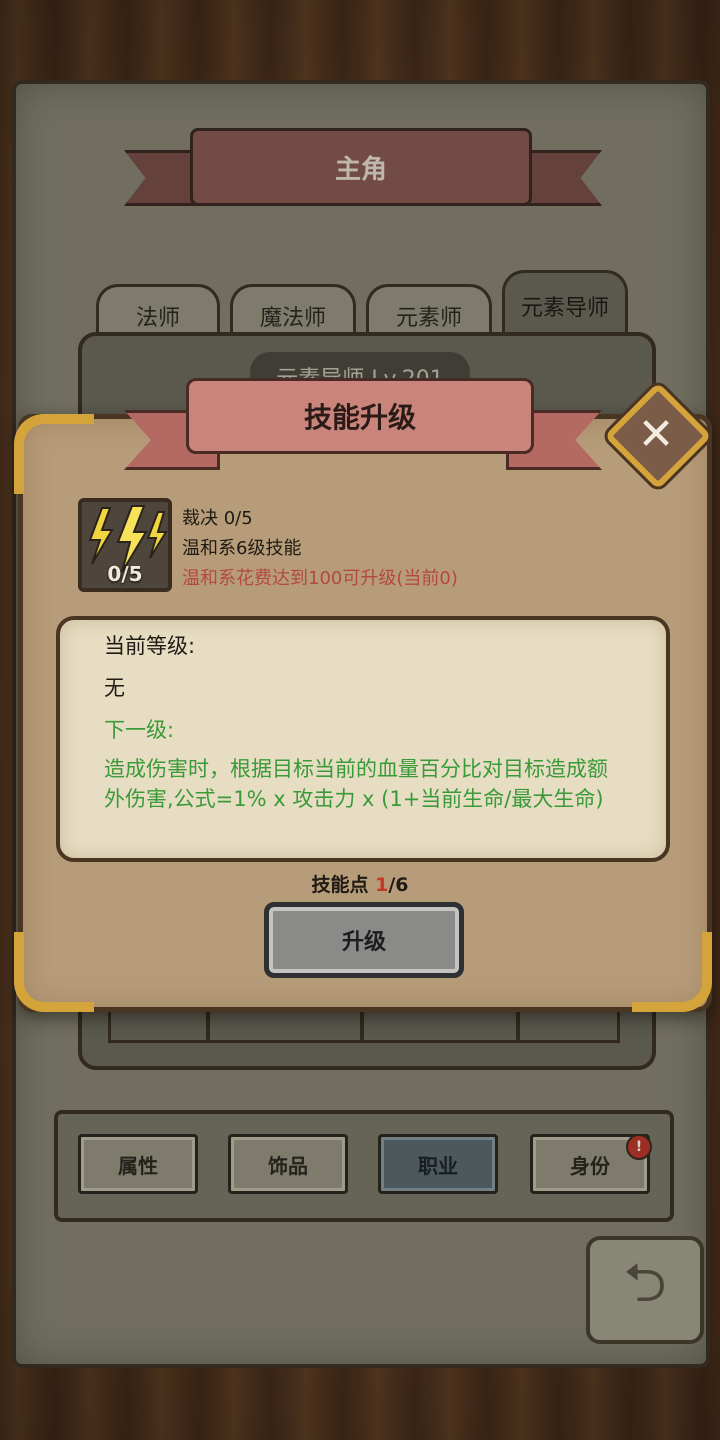 This screenshot has width=720, height=1440. I want to click on skill-icon: 0/5, so click(125, 545).